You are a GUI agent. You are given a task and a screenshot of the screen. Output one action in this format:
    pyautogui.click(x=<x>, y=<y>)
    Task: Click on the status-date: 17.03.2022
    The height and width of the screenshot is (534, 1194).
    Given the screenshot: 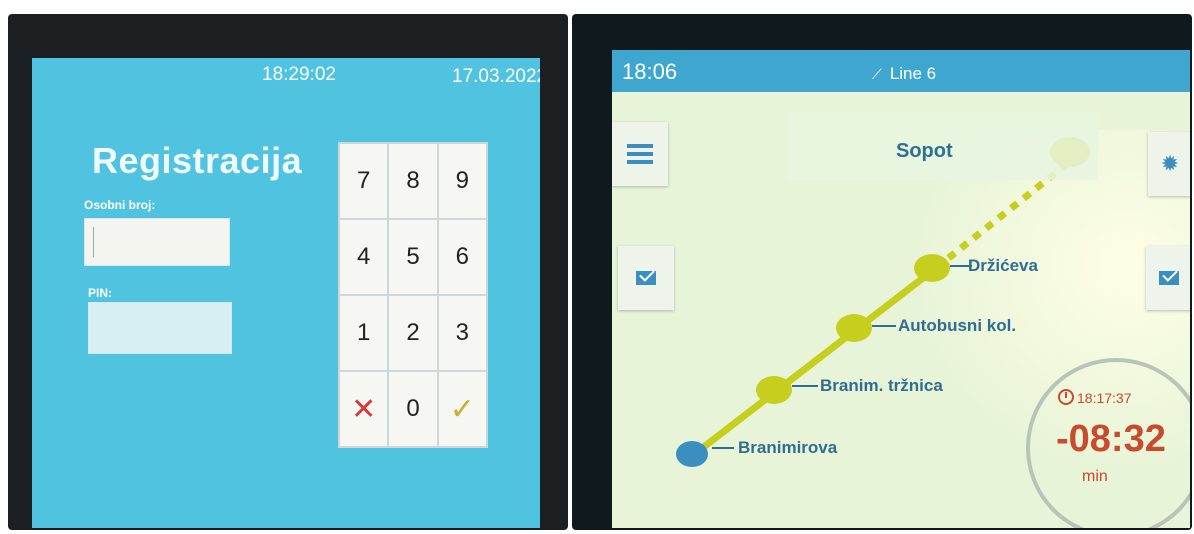 What is the action you would take?
    pyautogui.click(x=496, y=76)
    